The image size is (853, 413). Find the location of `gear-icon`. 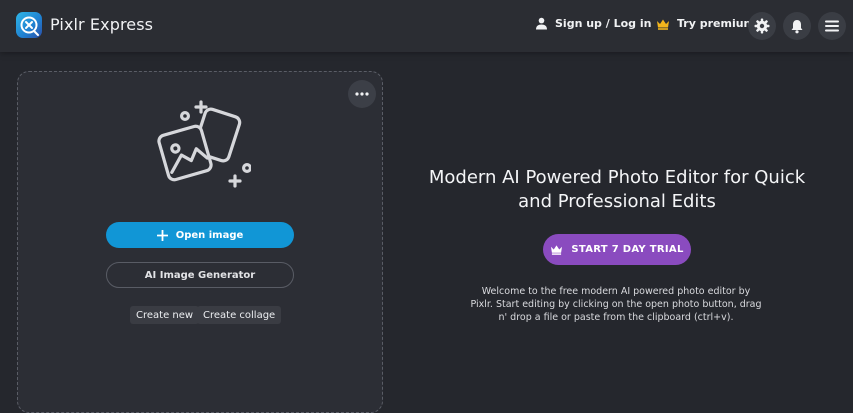

gear-icon is located at coordinates (762, 26).